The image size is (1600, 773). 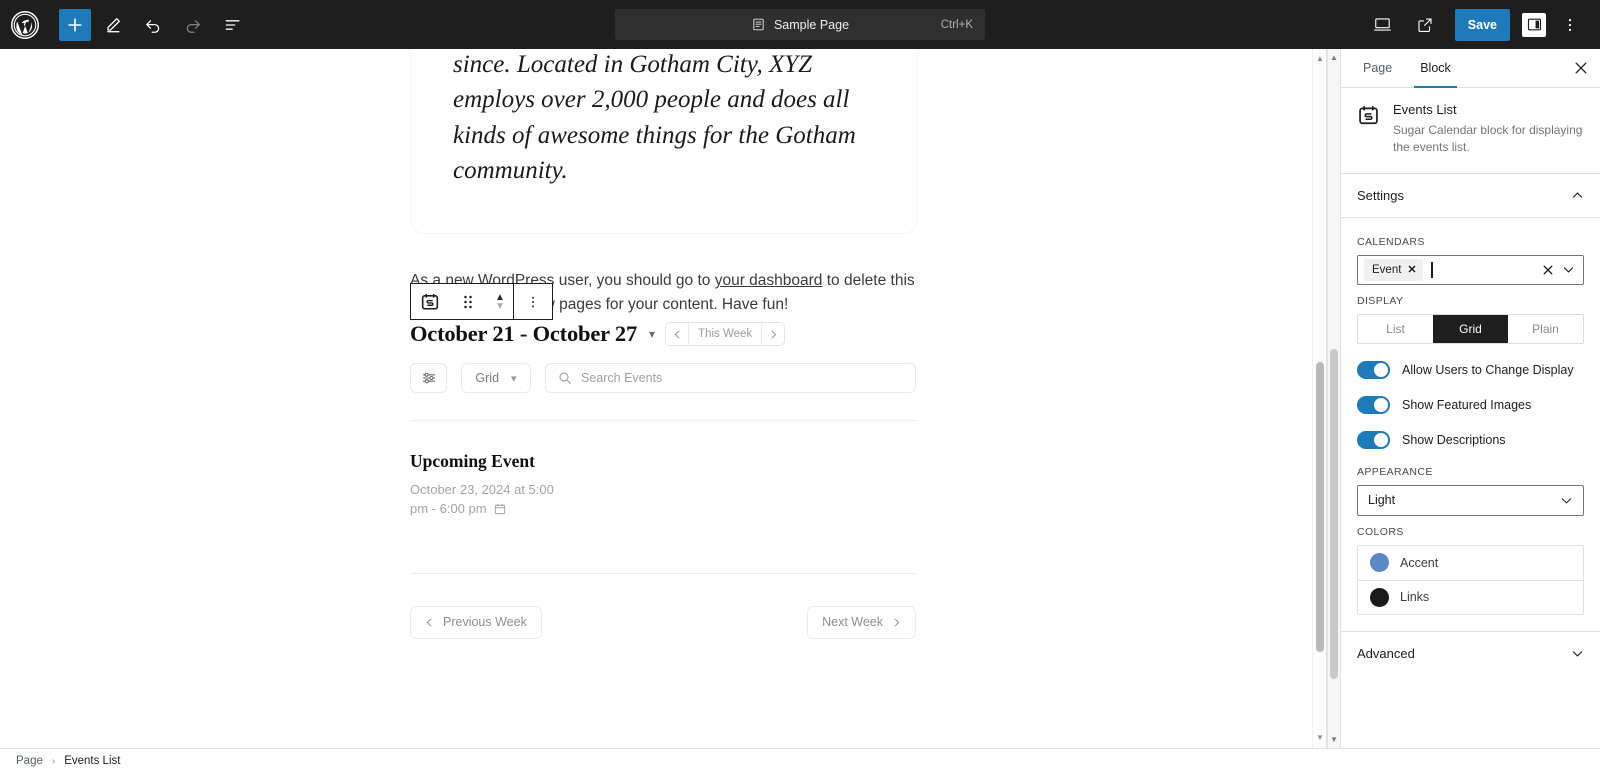 What do you see at coordinates (113, 25) in the screenshot?
I see `edit-mode-button` at bounding box center [113, 25].